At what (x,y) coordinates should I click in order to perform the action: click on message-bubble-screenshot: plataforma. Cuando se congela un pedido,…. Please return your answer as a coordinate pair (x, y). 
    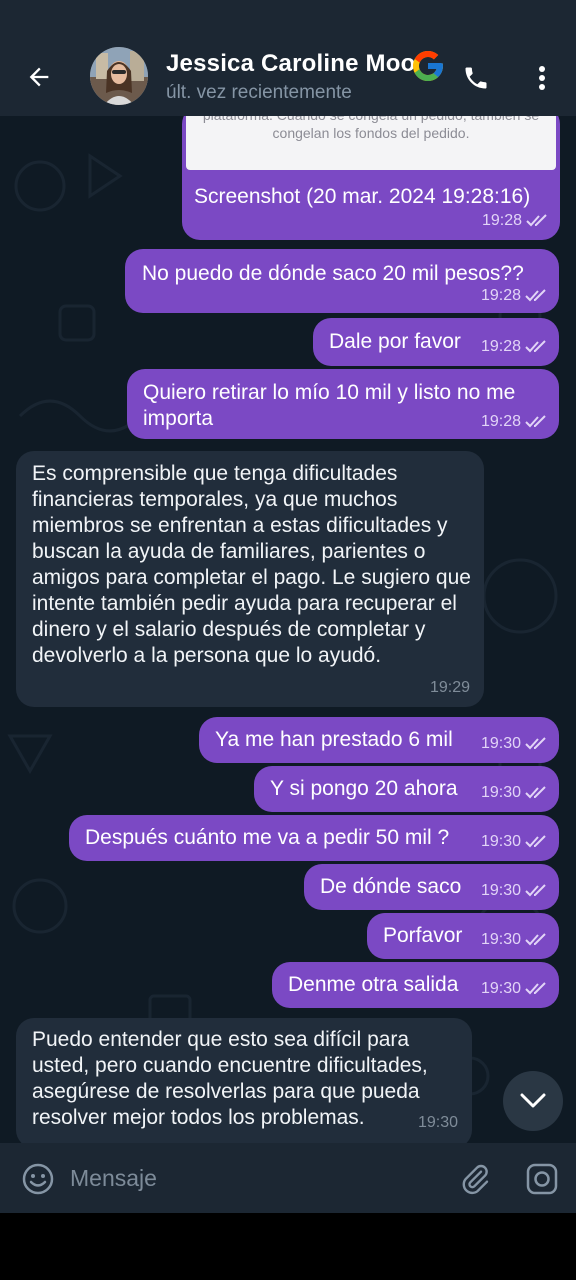
    Looking at the image, I should click on (371, 178).